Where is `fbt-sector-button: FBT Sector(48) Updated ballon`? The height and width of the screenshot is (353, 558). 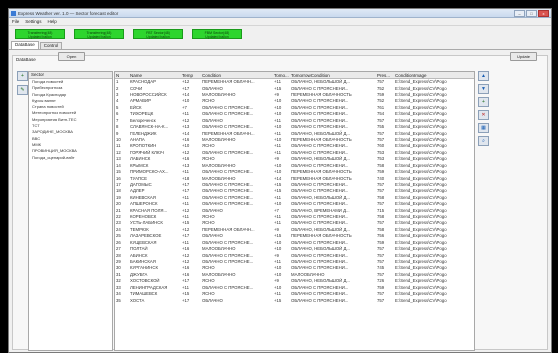
fbt-sector-button: FBT Sector(48) Updated ballon is located at coordinates (158, 34).